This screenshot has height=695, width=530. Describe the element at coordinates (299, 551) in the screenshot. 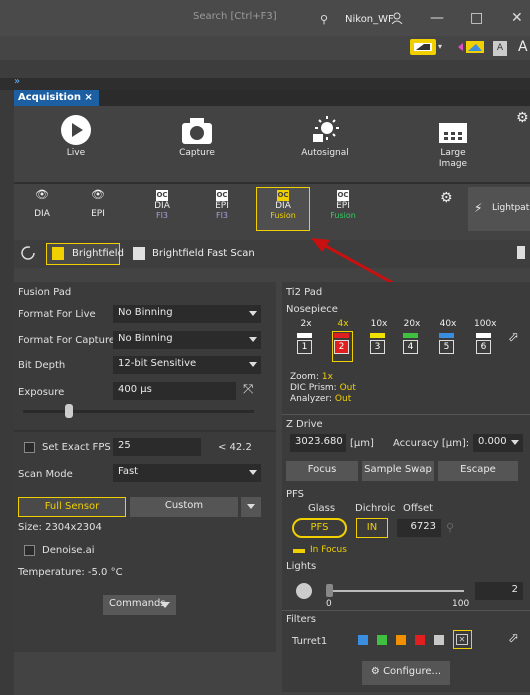

I see `in-focus-indicator` at that location.